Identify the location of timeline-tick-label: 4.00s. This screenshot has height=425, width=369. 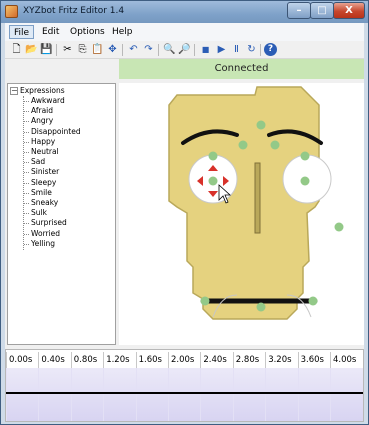
(345, 360).